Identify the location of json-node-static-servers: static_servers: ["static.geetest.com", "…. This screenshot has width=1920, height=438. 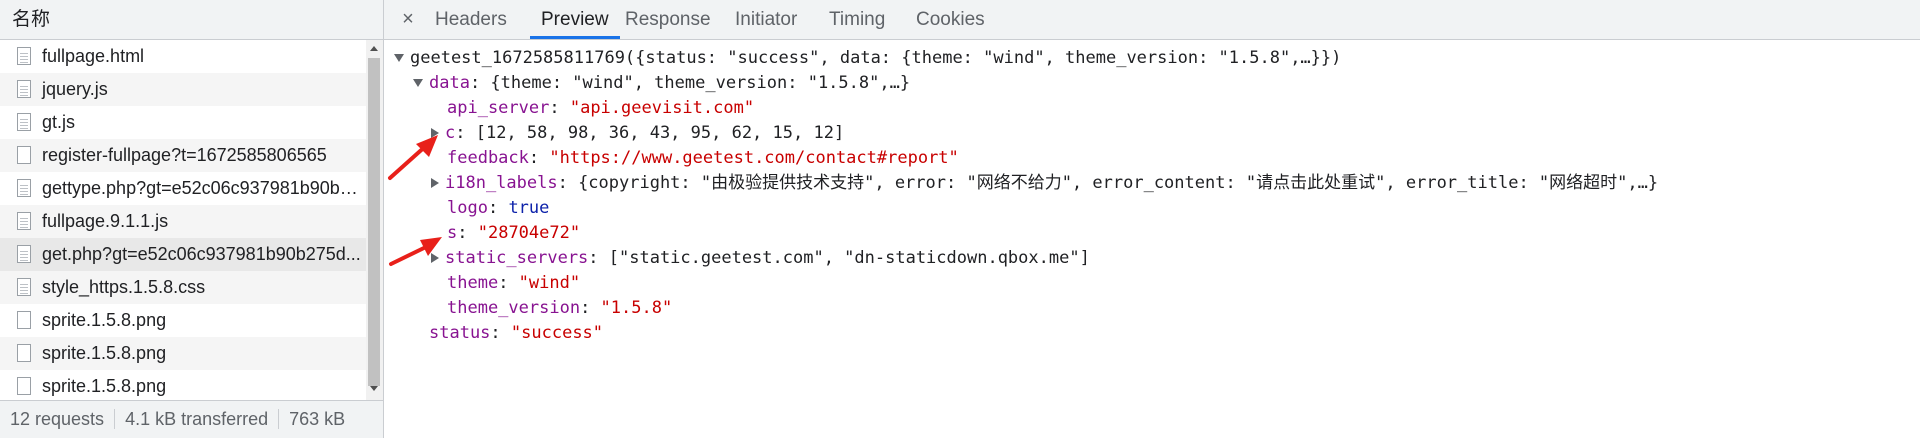
(760, 258).